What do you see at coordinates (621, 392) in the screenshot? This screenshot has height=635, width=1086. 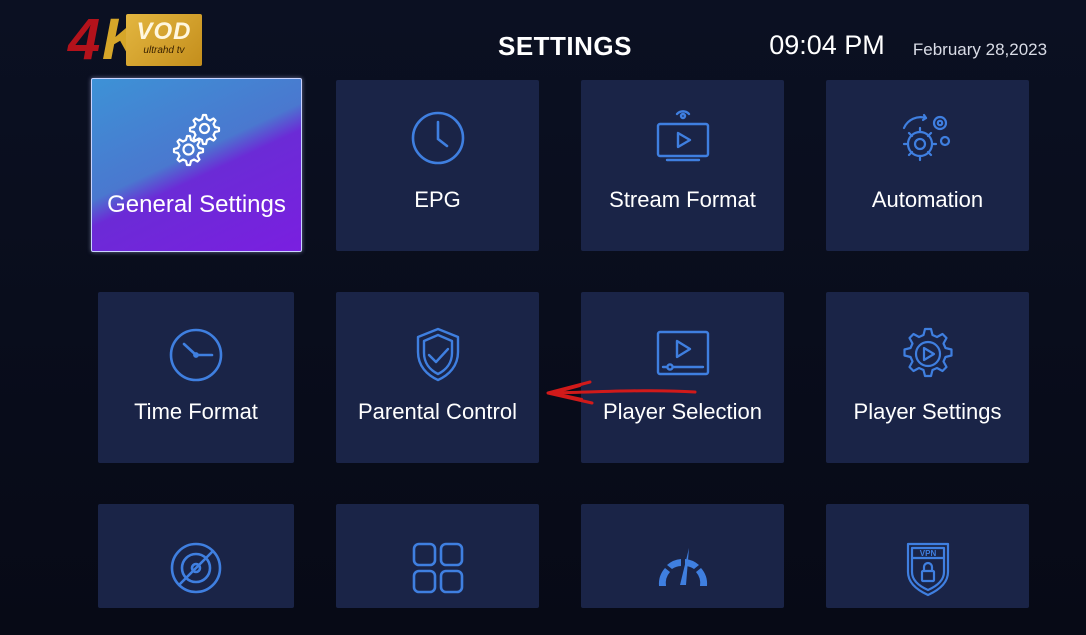 I see `annotation-arrow` at bounding box center [621, 392].